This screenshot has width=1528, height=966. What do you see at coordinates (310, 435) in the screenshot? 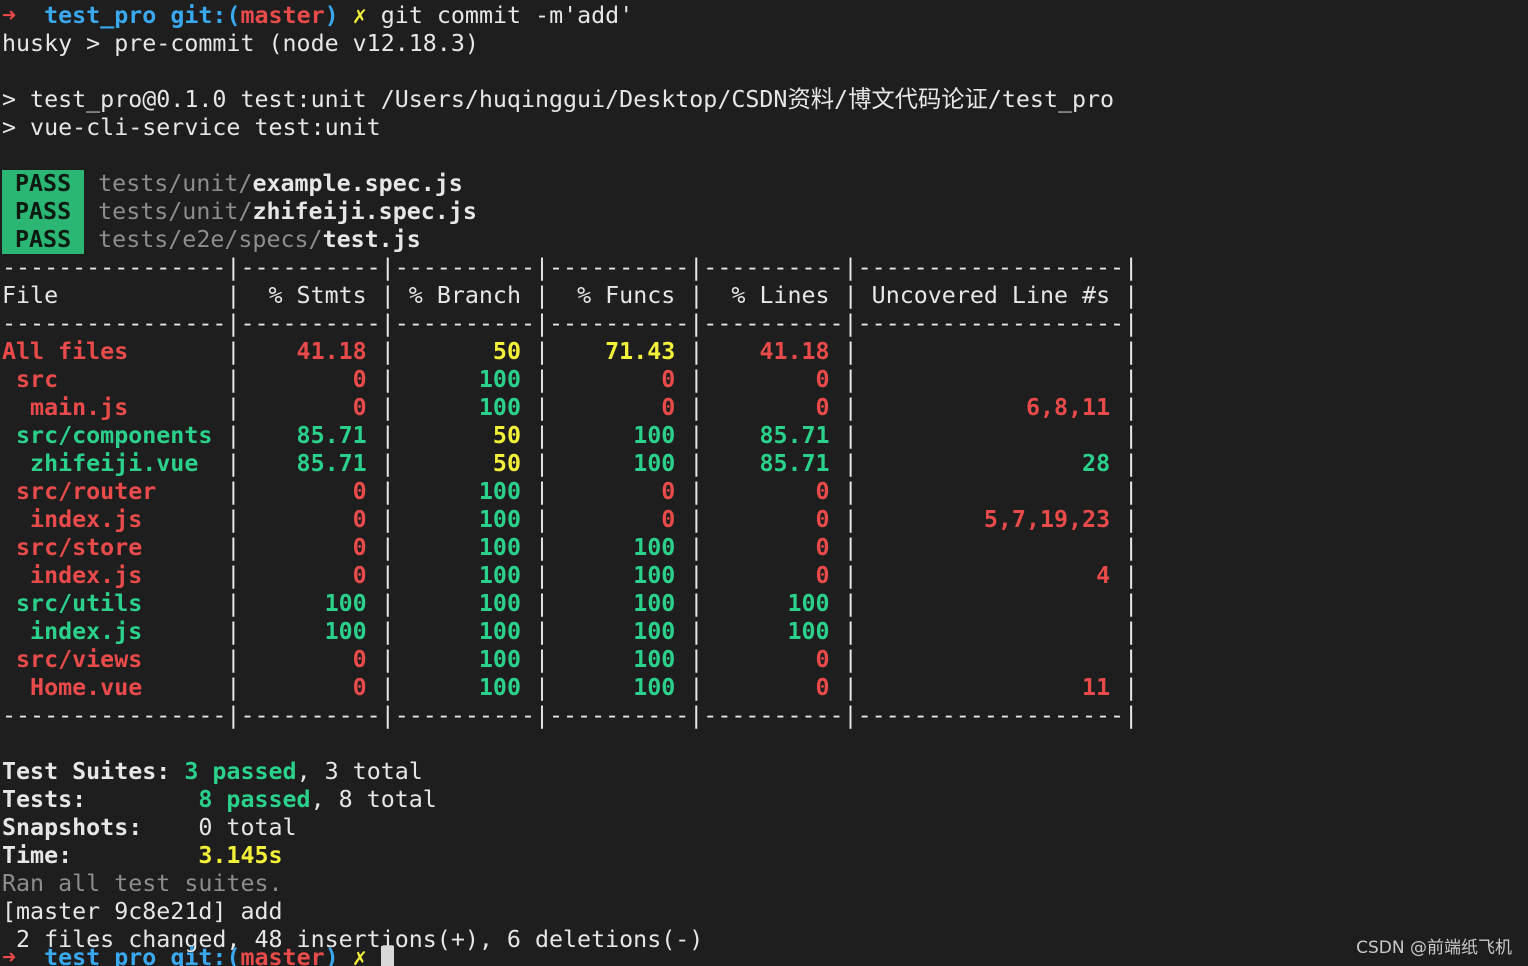
I see `stmts-cell: 85.71` at bounding box center [310, 435].